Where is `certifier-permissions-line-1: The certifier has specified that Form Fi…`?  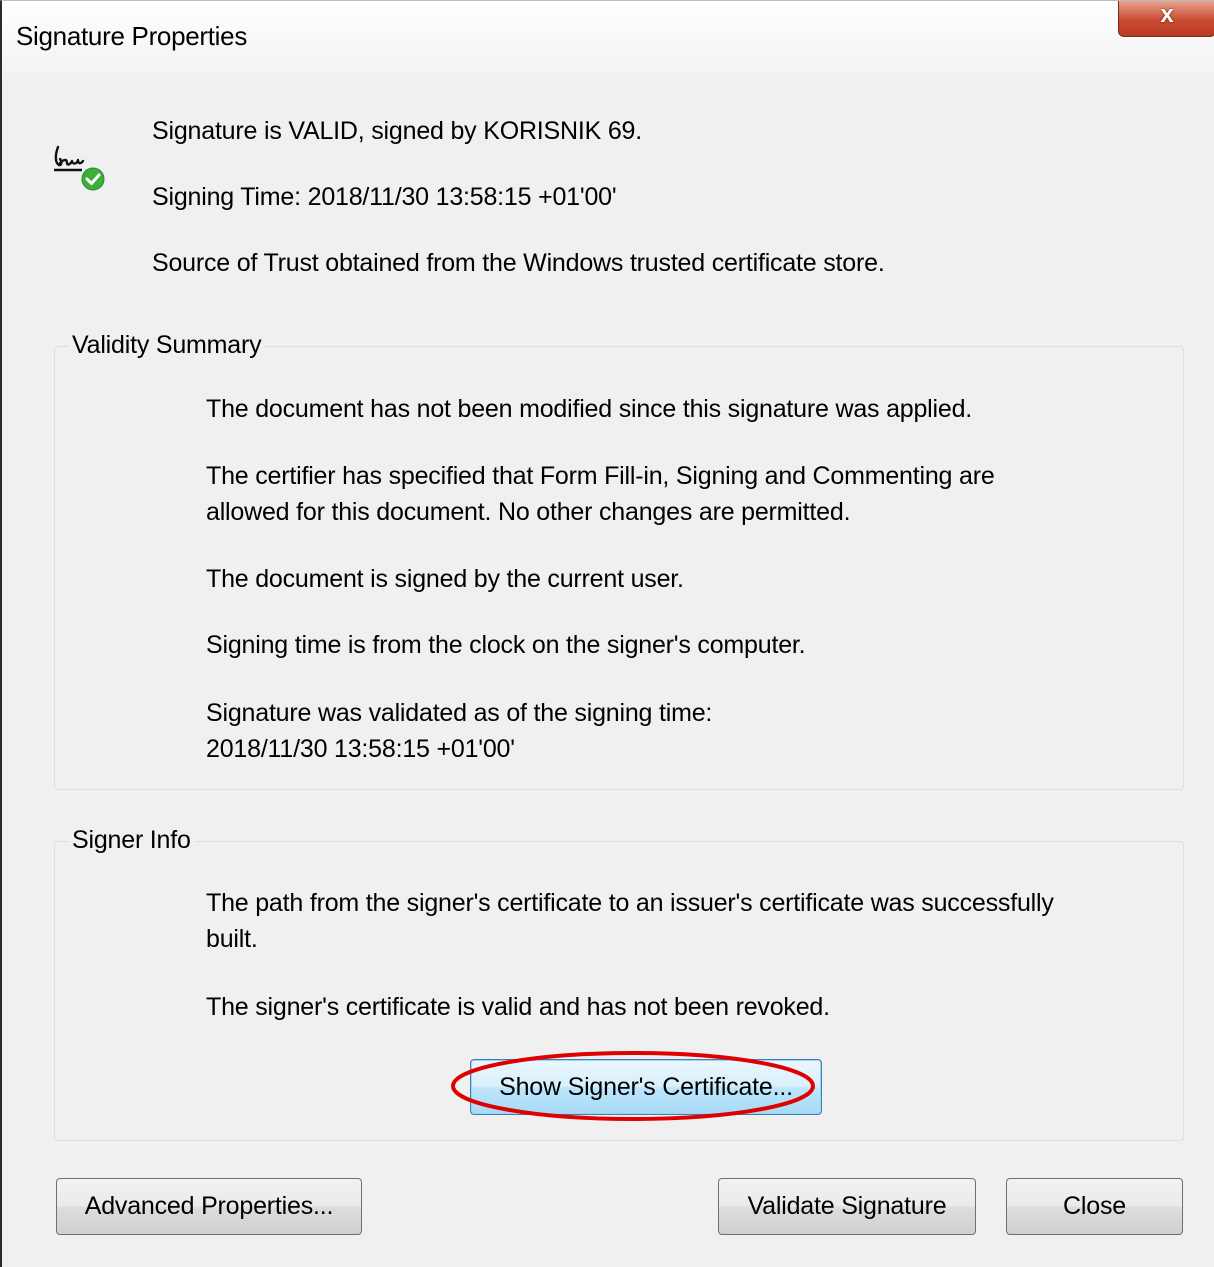 certifier-permissions-line-1: The certifier has specified that Form Fi… is located at coordinates (600, 476).